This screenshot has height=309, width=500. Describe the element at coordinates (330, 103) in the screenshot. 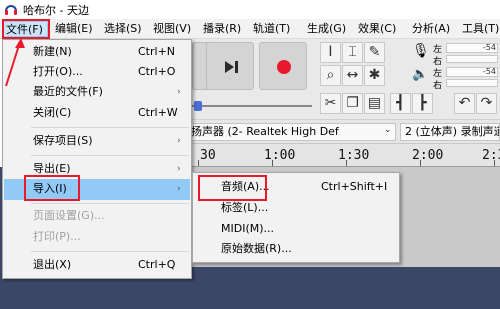

I see `cut-icon: ✂` at that location.